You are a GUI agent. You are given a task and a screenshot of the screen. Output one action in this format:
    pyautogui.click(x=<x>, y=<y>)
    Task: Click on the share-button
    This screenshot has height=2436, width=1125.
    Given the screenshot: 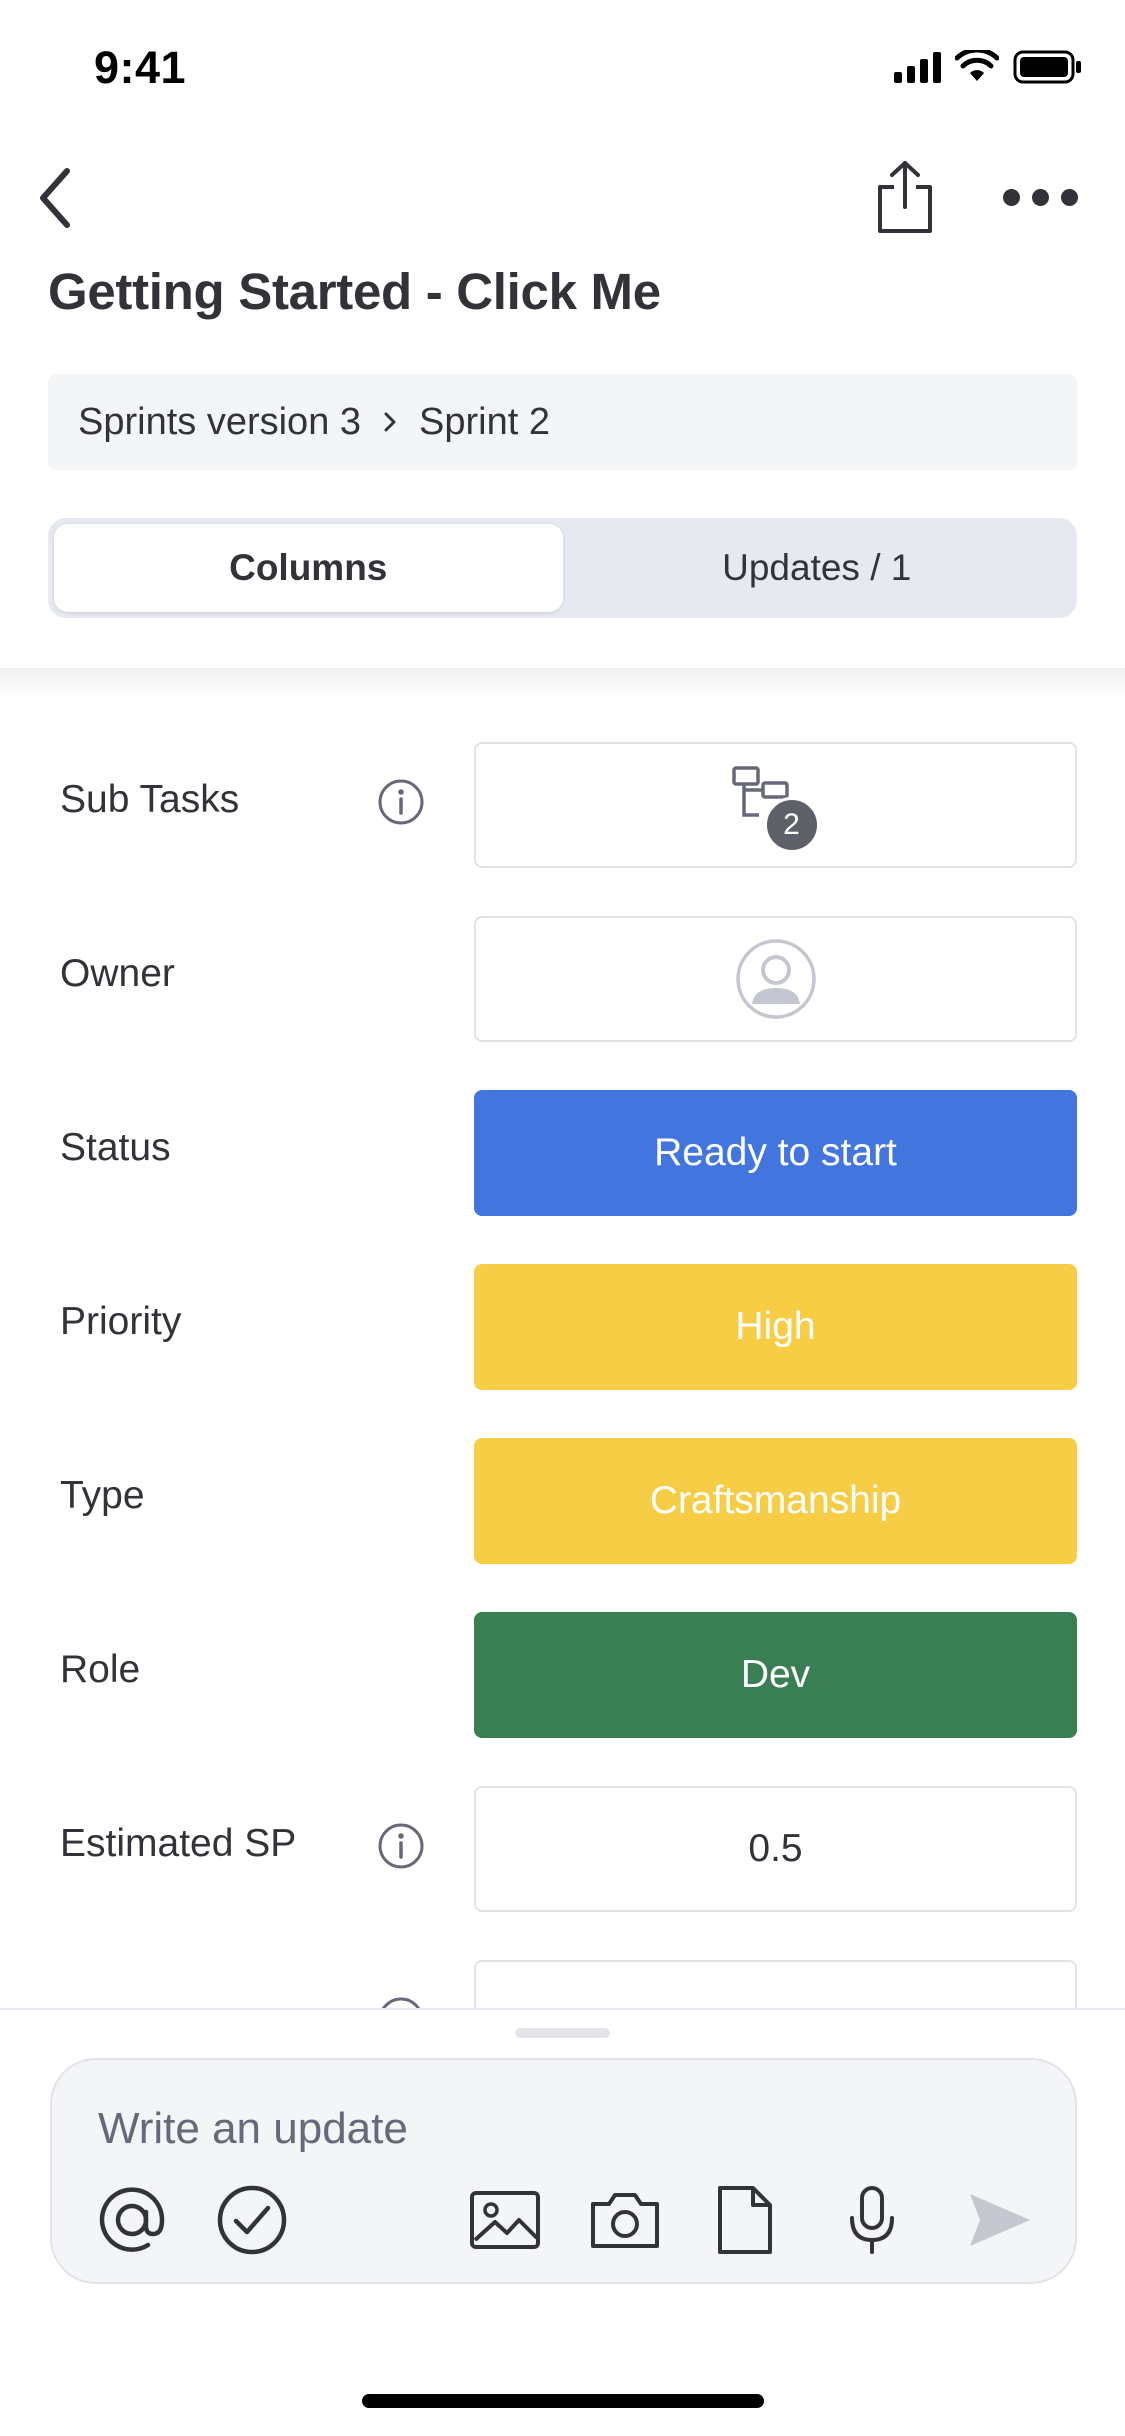 What is the action you would take?
    pyautogui.click(x=905, y=197)
    